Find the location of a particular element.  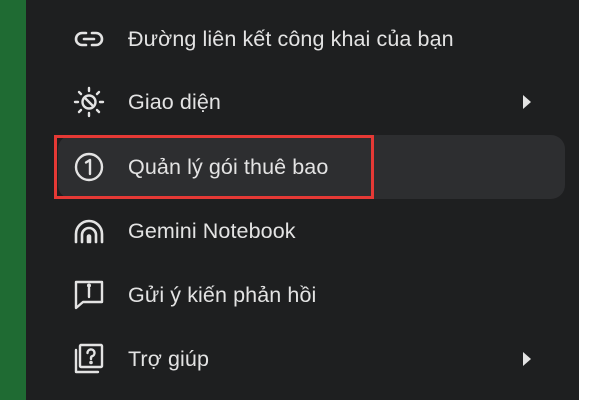

notebook-icon is located at coordinates (89, 231).